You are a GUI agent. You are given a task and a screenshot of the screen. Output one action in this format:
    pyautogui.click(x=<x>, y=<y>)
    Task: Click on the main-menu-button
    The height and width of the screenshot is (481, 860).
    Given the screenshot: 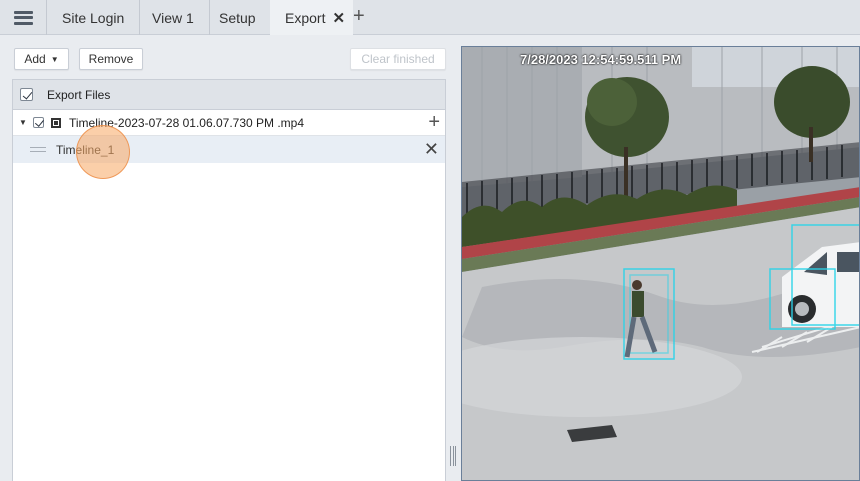 What is the action you would take?
    pyautogui.click(x=23, y=17)
    